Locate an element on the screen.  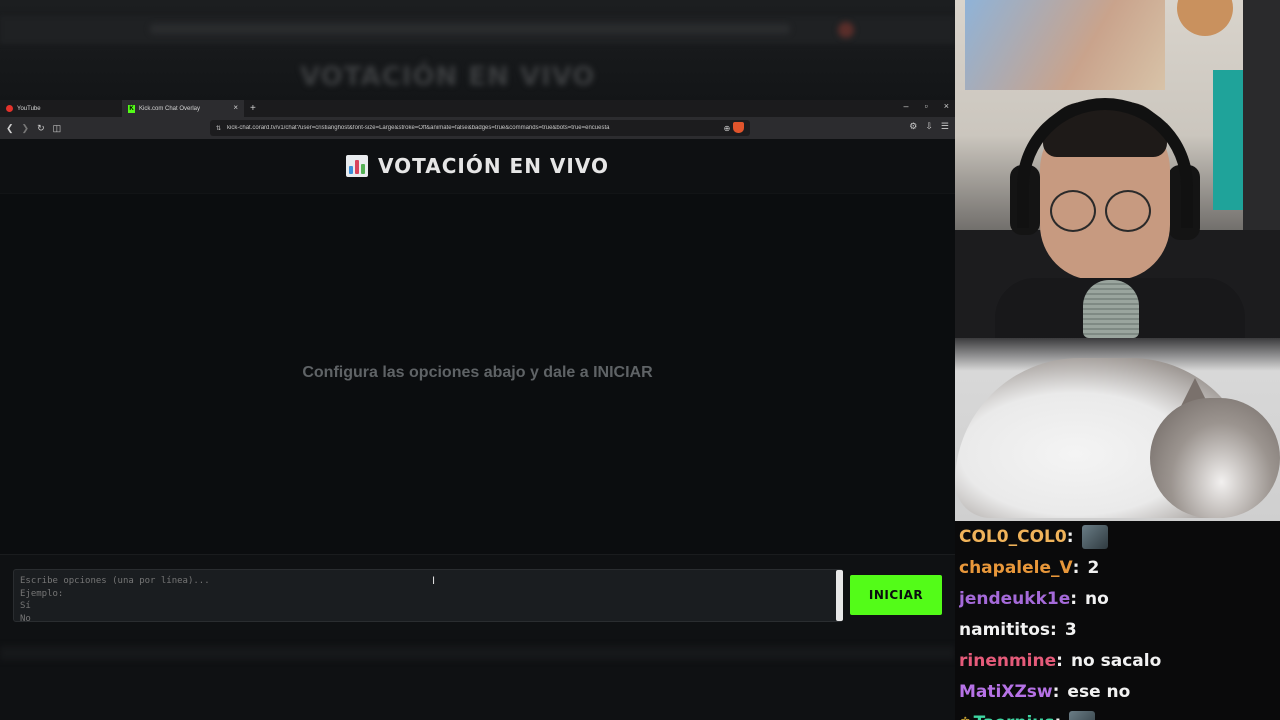
close-window-button: × is located at coordinates (946, 106).